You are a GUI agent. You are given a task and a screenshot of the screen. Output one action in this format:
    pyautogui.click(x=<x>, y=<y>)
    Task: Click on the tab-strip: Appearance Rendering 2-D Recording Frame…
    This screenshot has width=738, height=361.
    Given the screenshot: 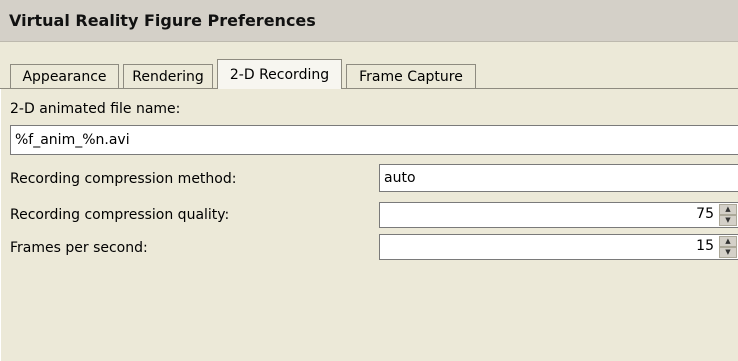 What is the action you would take?
    pyautogui.click(x=369, y=67)
    